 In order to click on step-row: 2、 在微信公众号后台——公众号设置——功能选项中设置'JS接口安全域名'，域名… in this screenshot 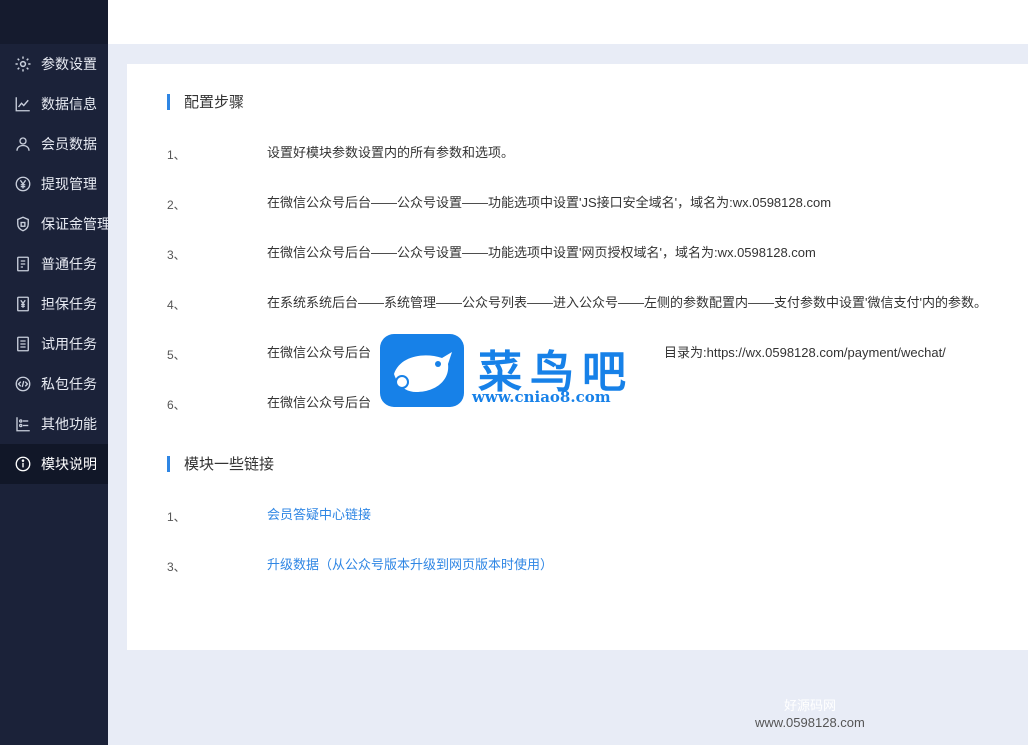, I will do `click(597, 202)`.